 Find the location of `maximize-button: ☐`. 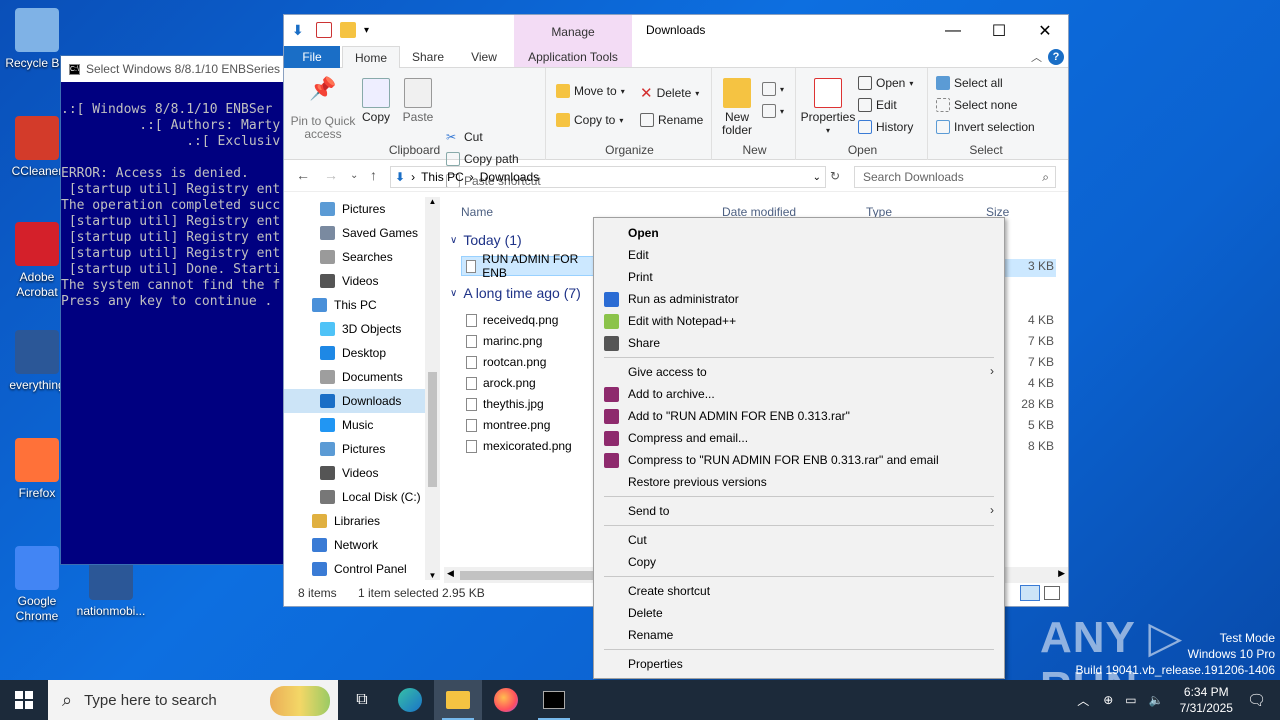

maximize-button: ☐ is located at coordinates (999, 30).